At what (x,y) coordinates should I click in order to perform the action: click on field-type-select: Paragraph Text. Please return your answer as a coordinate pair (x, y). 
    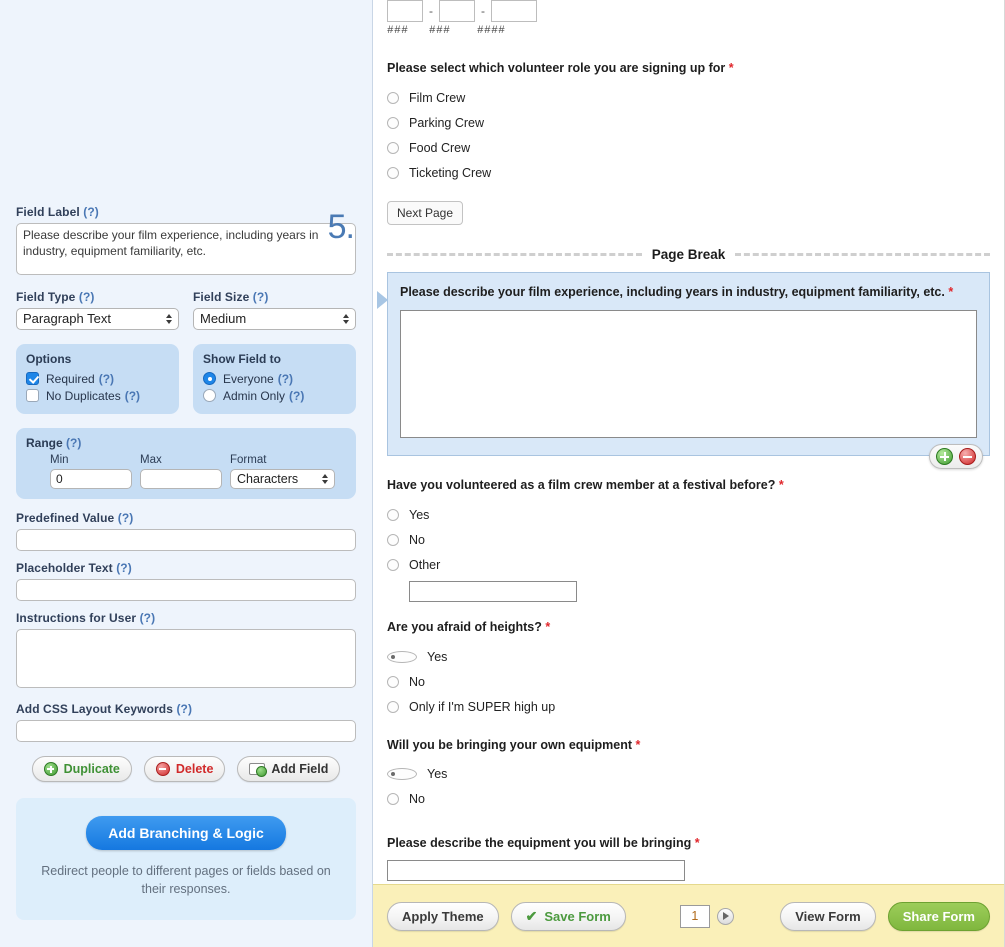
    Looking at the image, I should click on (97, 319).